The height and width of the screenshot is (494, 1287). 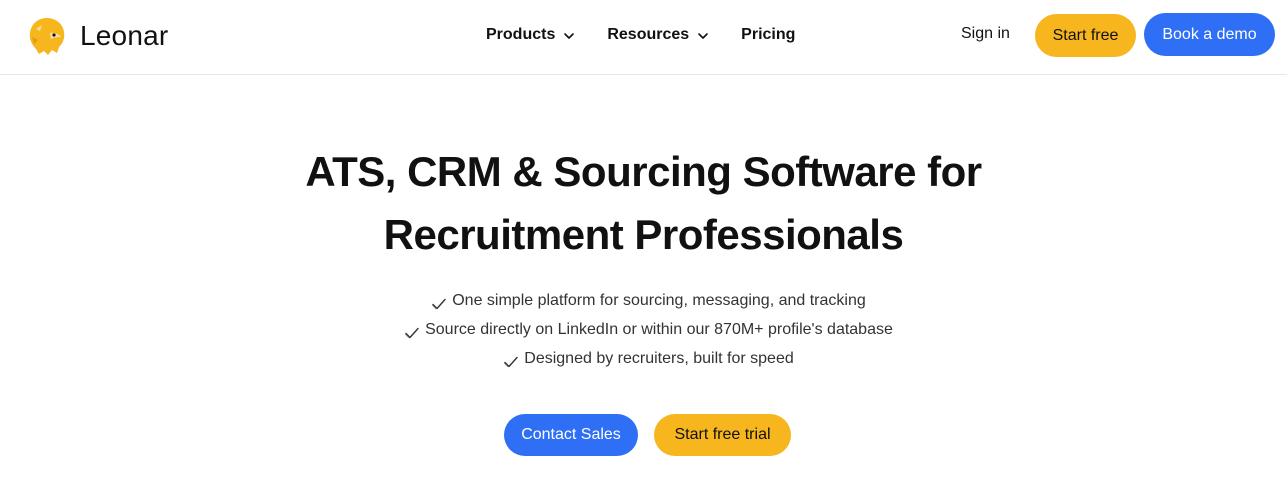 I want to click on feature-text: Designed by recruiters, built for speed, so click(x=659, y=358).